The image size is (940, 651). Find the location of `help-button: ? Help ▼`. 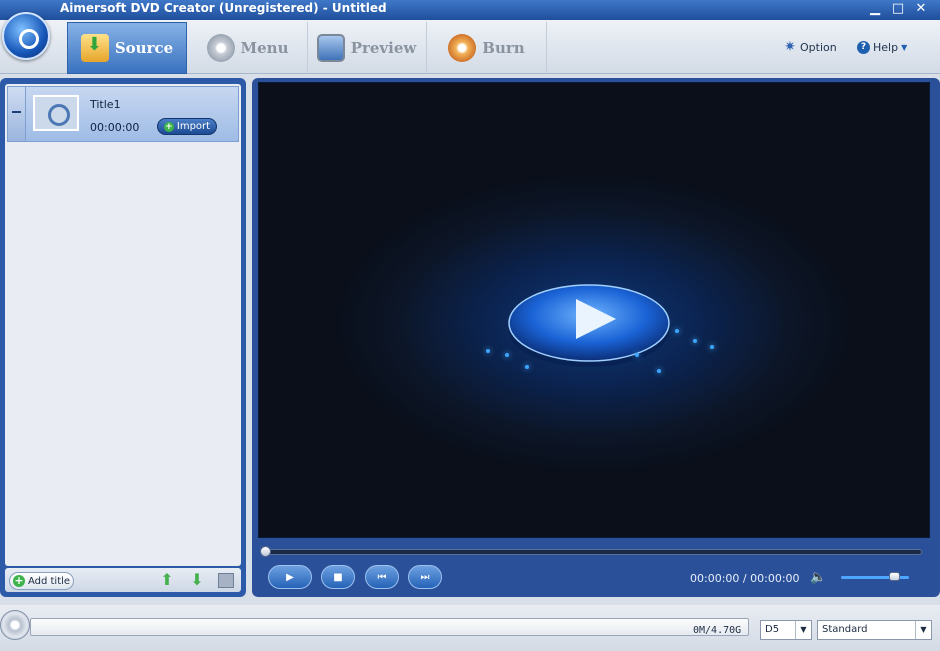

help-button: ? Help ▼ is located at coordinates (882, 47).